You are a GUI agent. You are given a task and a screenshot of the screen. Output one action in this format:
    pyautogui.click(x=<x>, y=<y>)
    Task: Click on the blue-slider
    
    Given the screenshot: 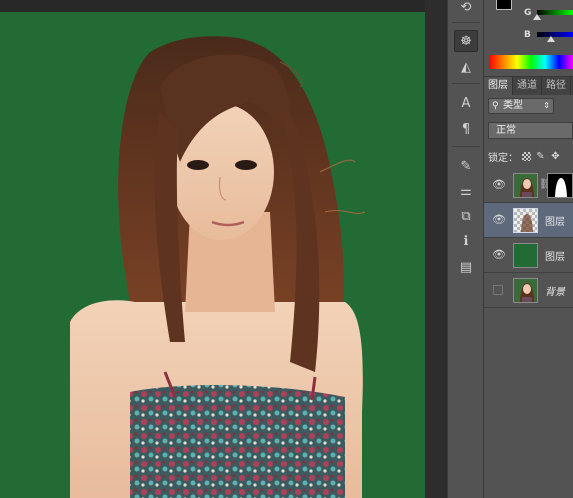 What is the action you would take?
    pyautogui.click(x=555, y=34)
    